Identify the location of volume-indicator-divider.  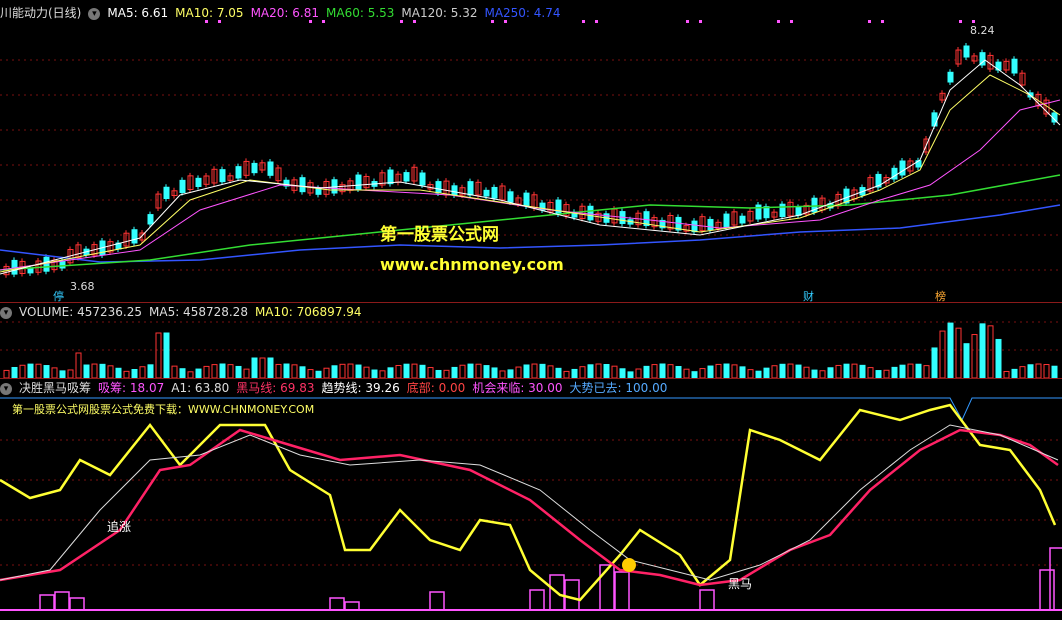
(531, 378).